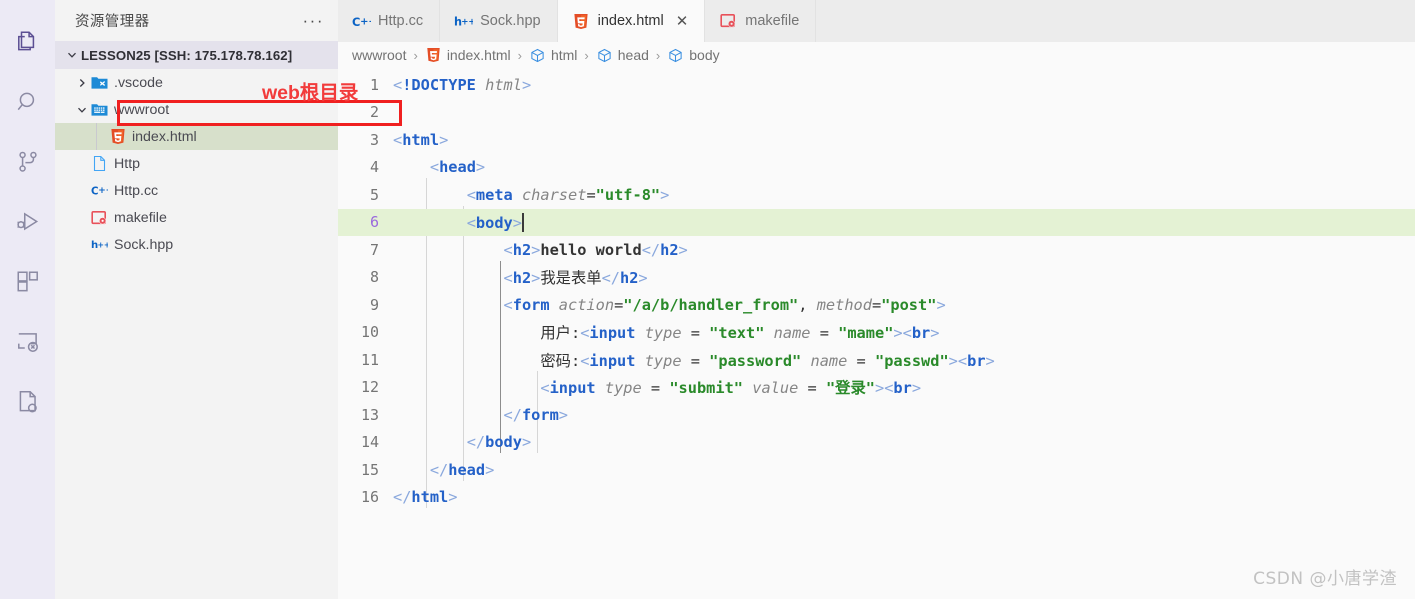 Image resolution: width=1415 pixels, height=599 pixels. Describe the element at coordinates (876, 498) in the screenshot. I see `code-line: 16 </html>` at that location.